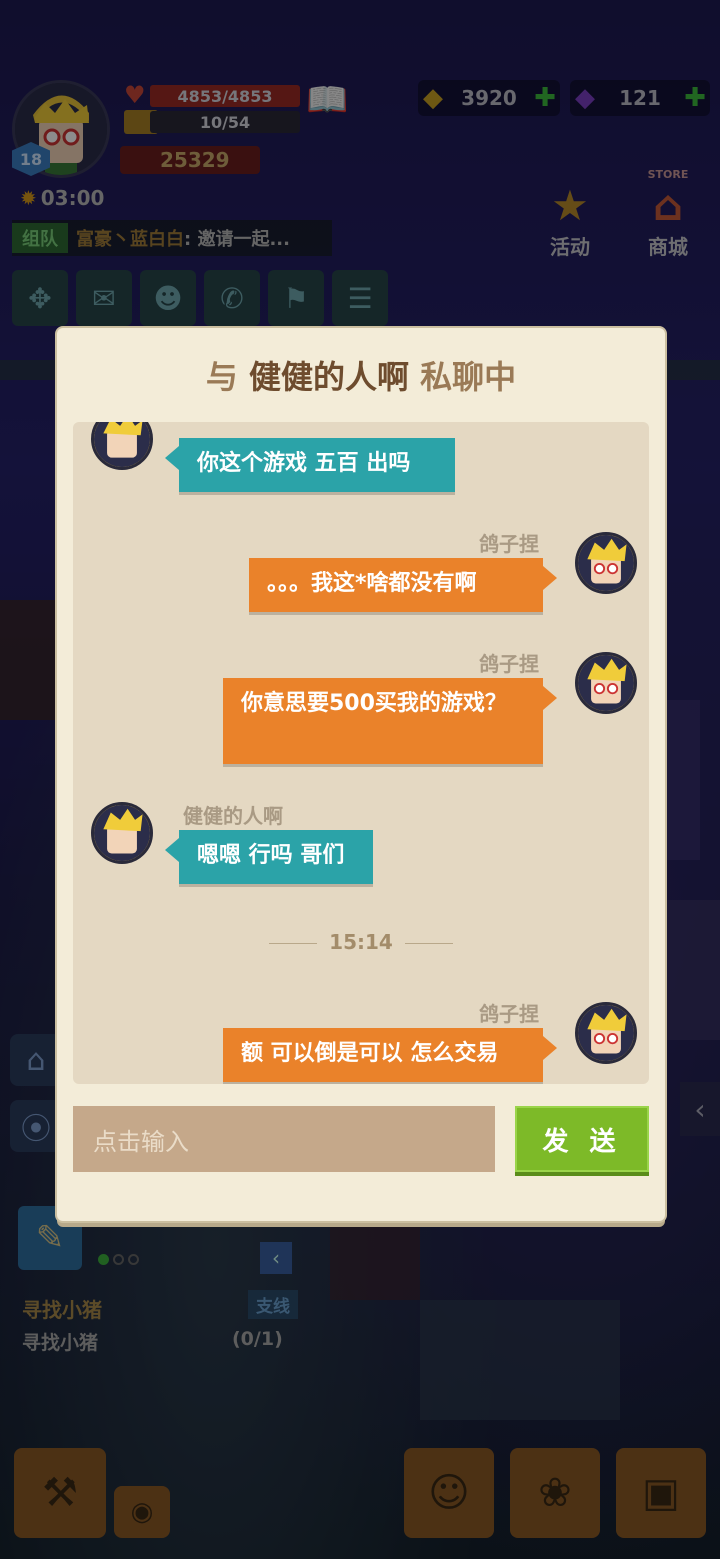 The image size is (720, 1559). What do you see at coordinates (468, 377) in the screenshot?
I see `title-suffix: 私聊中` at bounding box center [468, 377].